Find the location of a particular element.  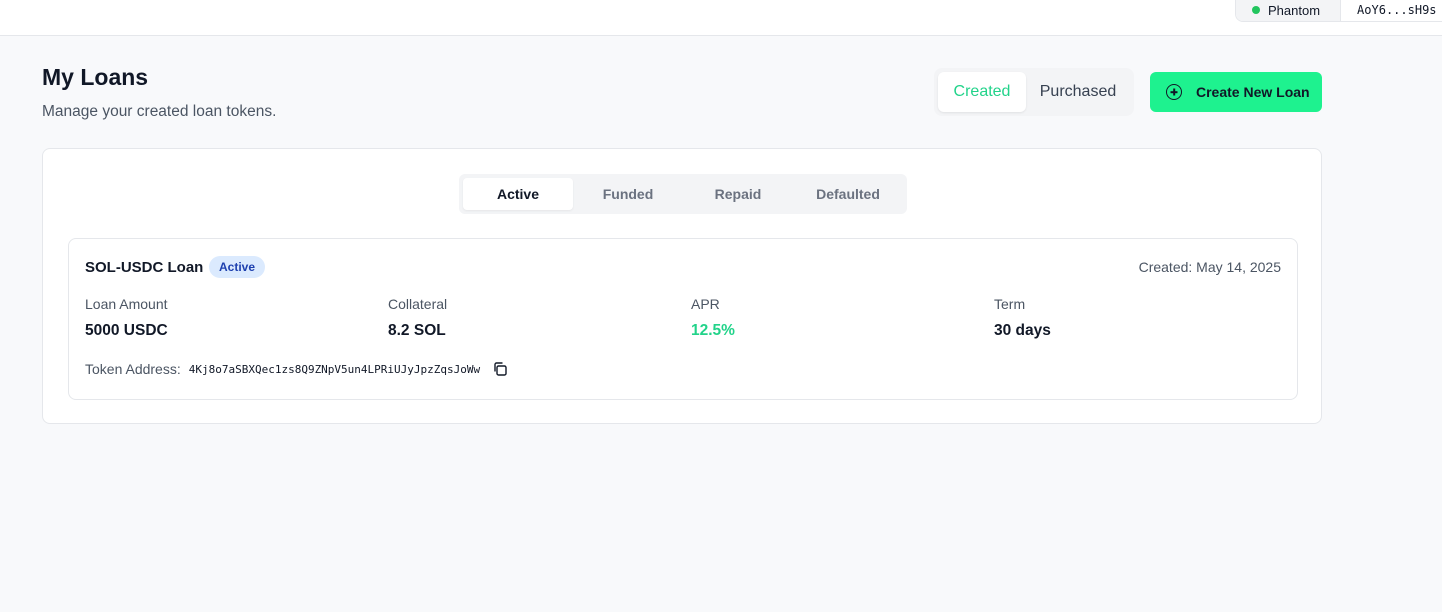

create-new-loan-button: Create New Loan is located at coordinates (1236, 92).